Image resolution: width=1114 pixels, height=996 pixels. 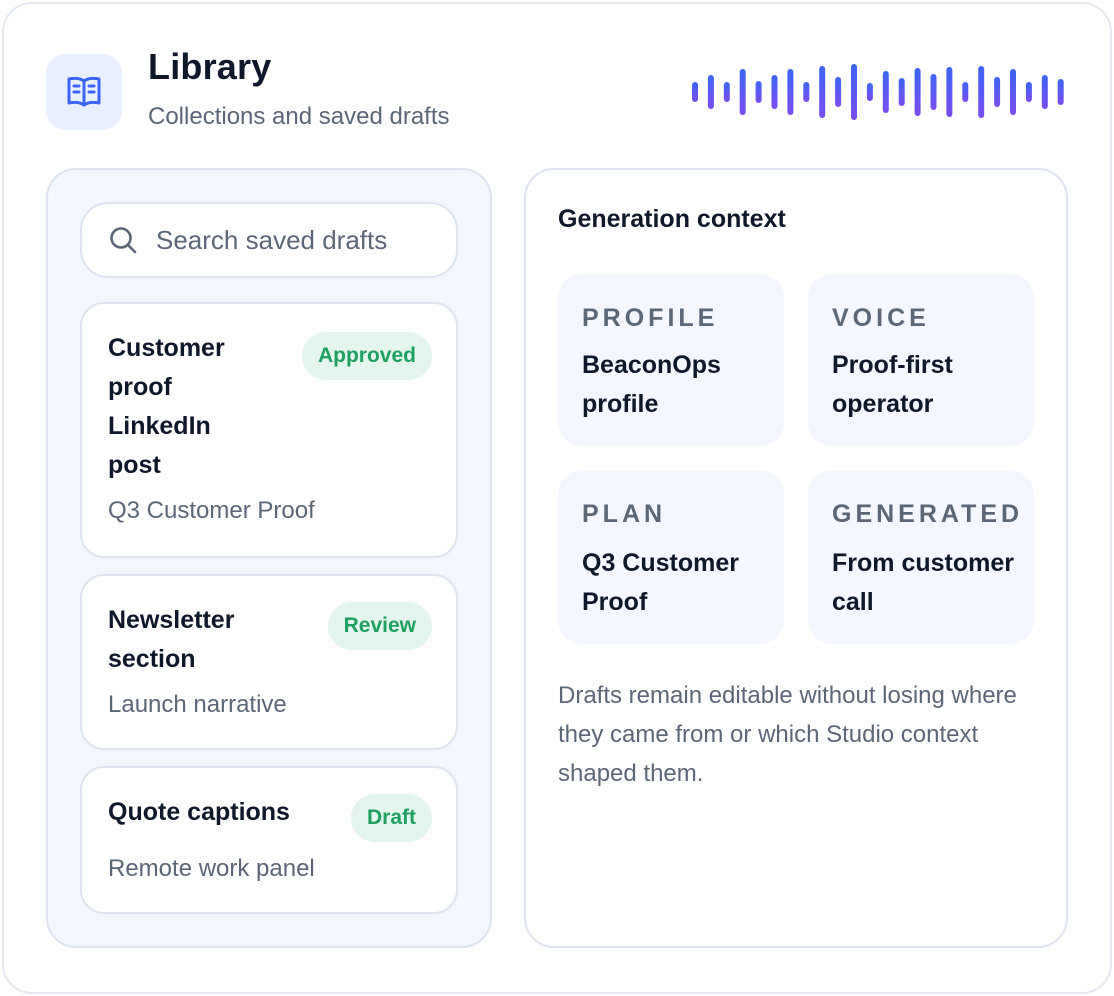 I want to click on draft-title: Quote captions, so click(x=199, y=812).